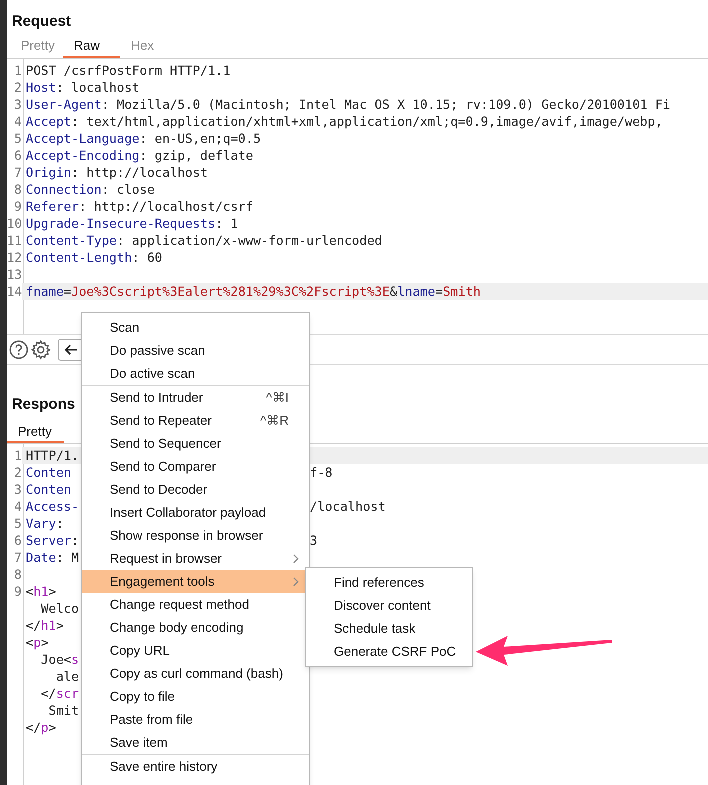 Image resolution: width=708 pixels, height=785 pixels. What do you see at coordinates (146, 45) in the screenshot?
I see `tab: Hex` at bounding box center [146, 45].